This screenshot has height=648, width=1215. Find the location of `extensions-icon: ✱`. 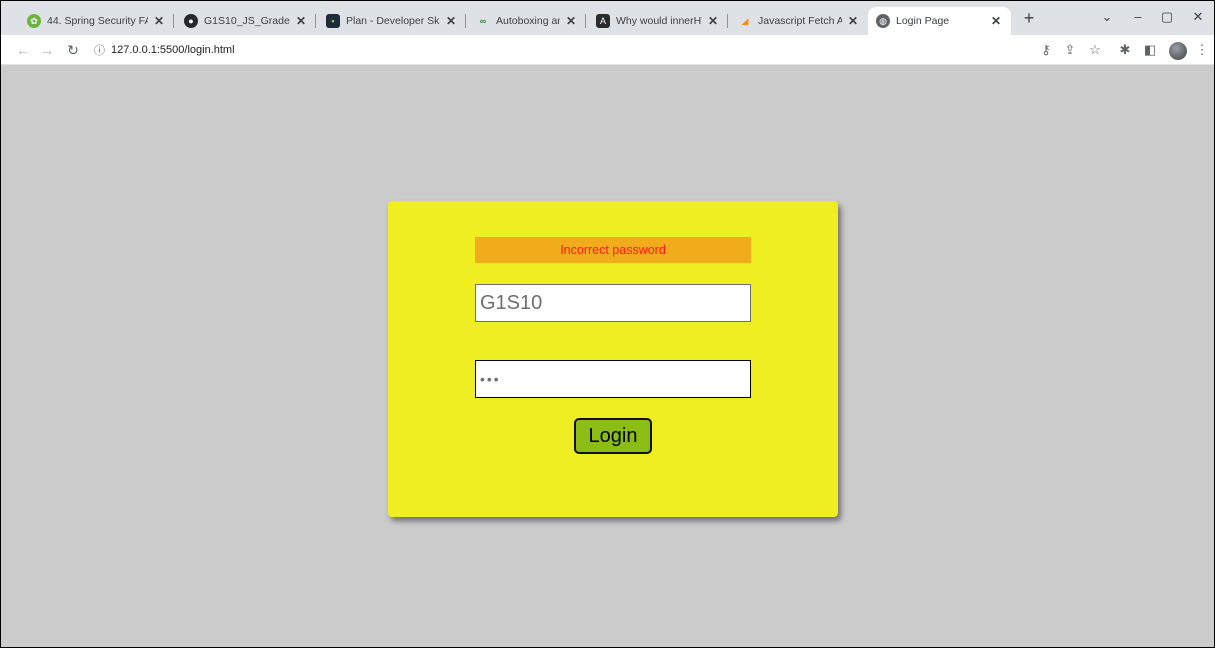

extensions-icon: ✱ is located at coordinates (1125, 50).